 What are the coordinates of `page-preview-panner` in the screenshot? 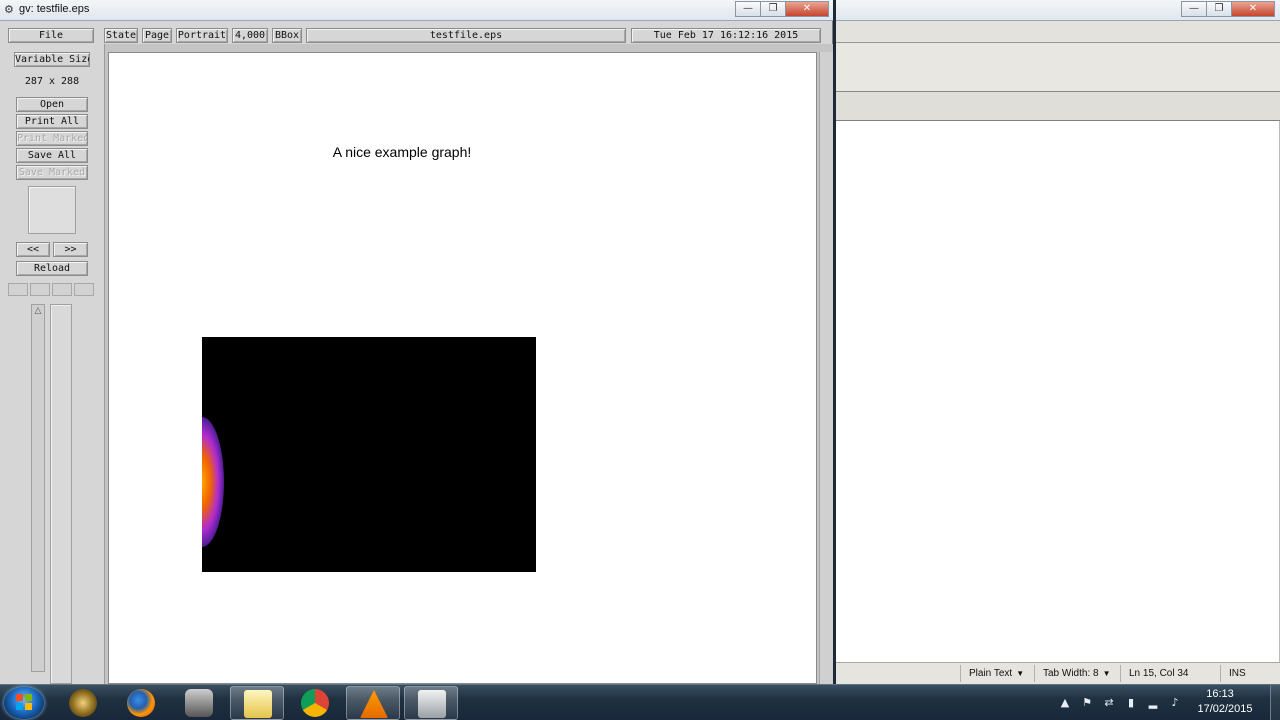 It's located at (52, 210).